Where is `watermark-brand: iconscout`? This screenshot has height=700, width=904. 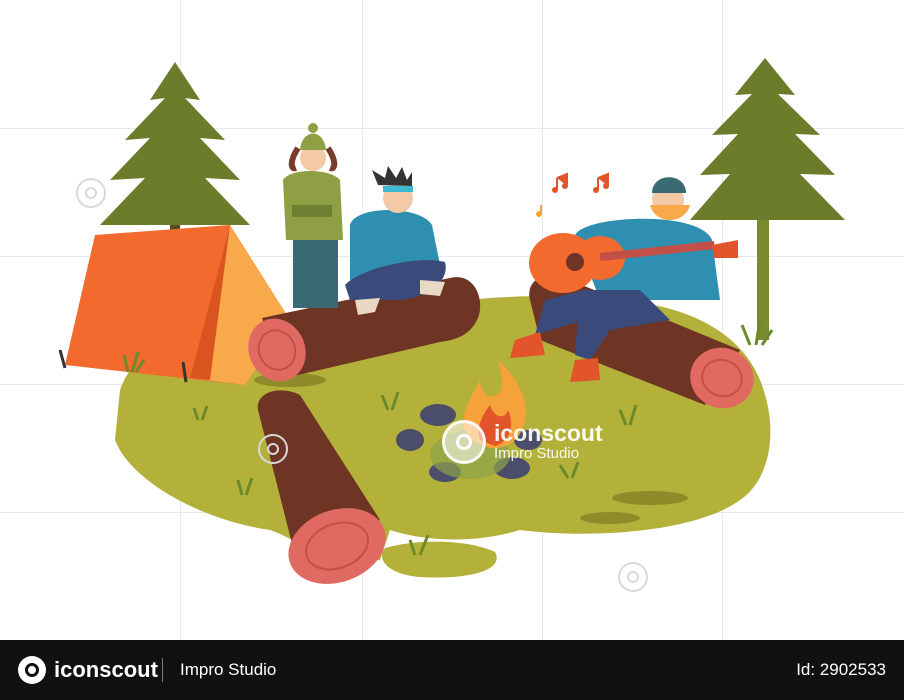
watermark-brand: iconscout is located at coordinates (548, 433).